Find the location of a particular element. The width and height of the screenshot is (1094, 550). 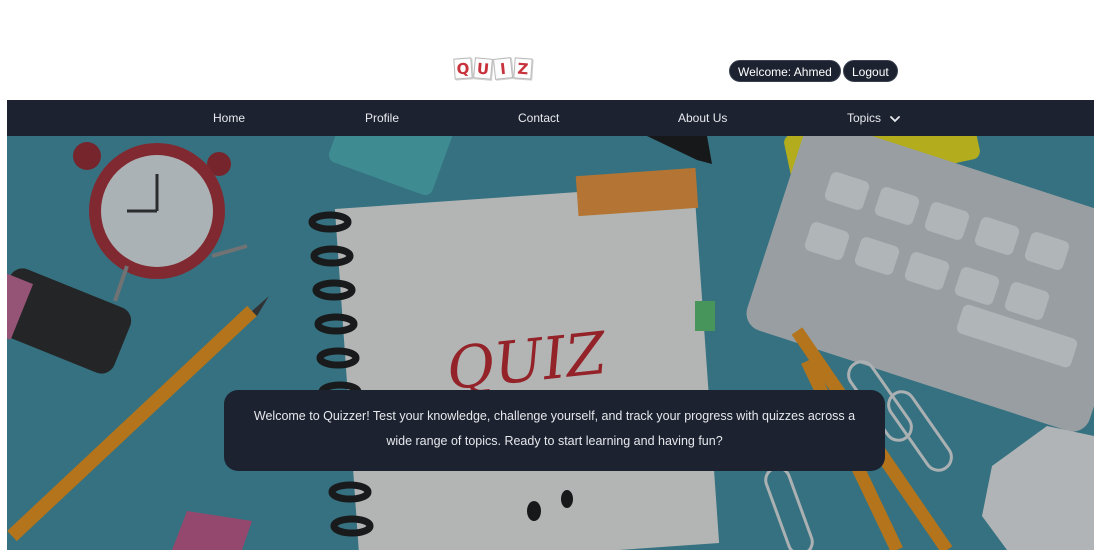

chevron-down-icon is located at coordinates (895, 119).